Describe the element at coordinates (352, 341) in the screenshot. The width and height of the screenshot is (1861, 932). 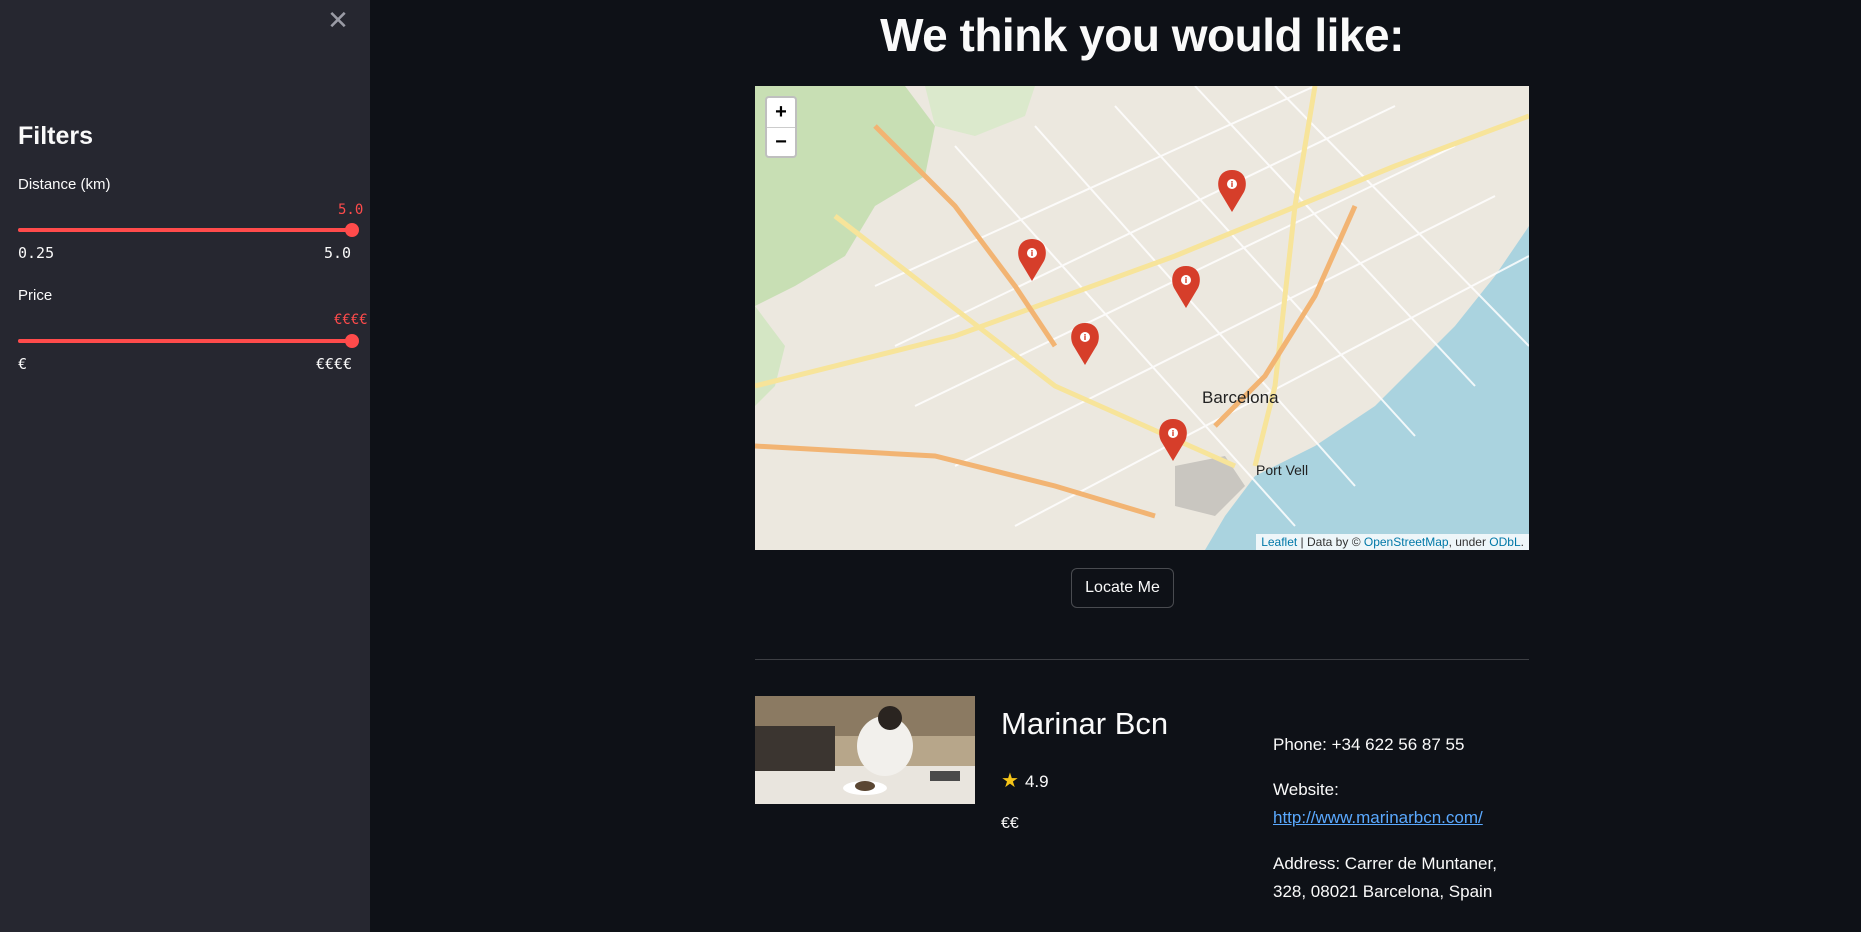
I see `price-slider-handle` at that location.